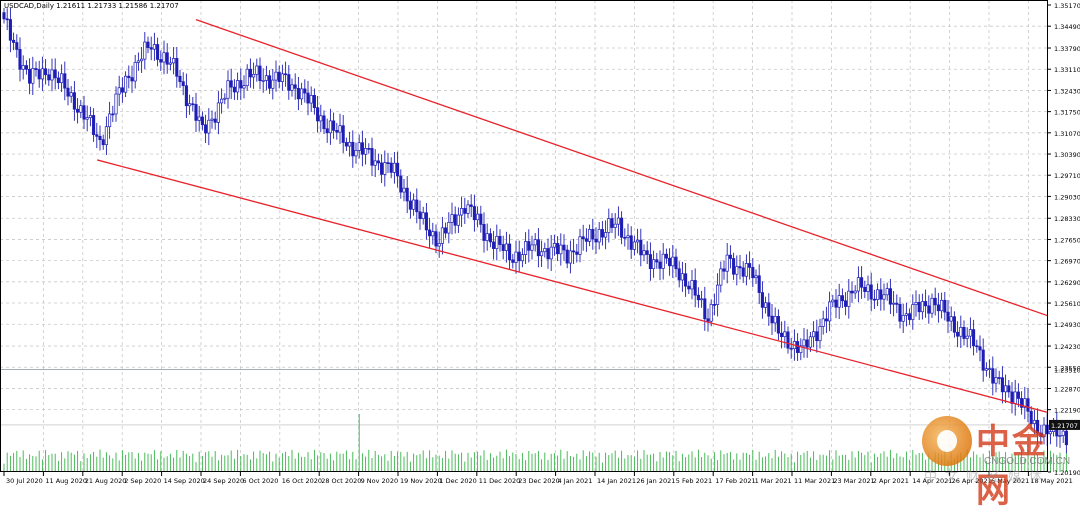 The height and width of the screenshot is (512, 1080). I want to click on x-tick-label: 23 Mar 2021, so click(853, 481).